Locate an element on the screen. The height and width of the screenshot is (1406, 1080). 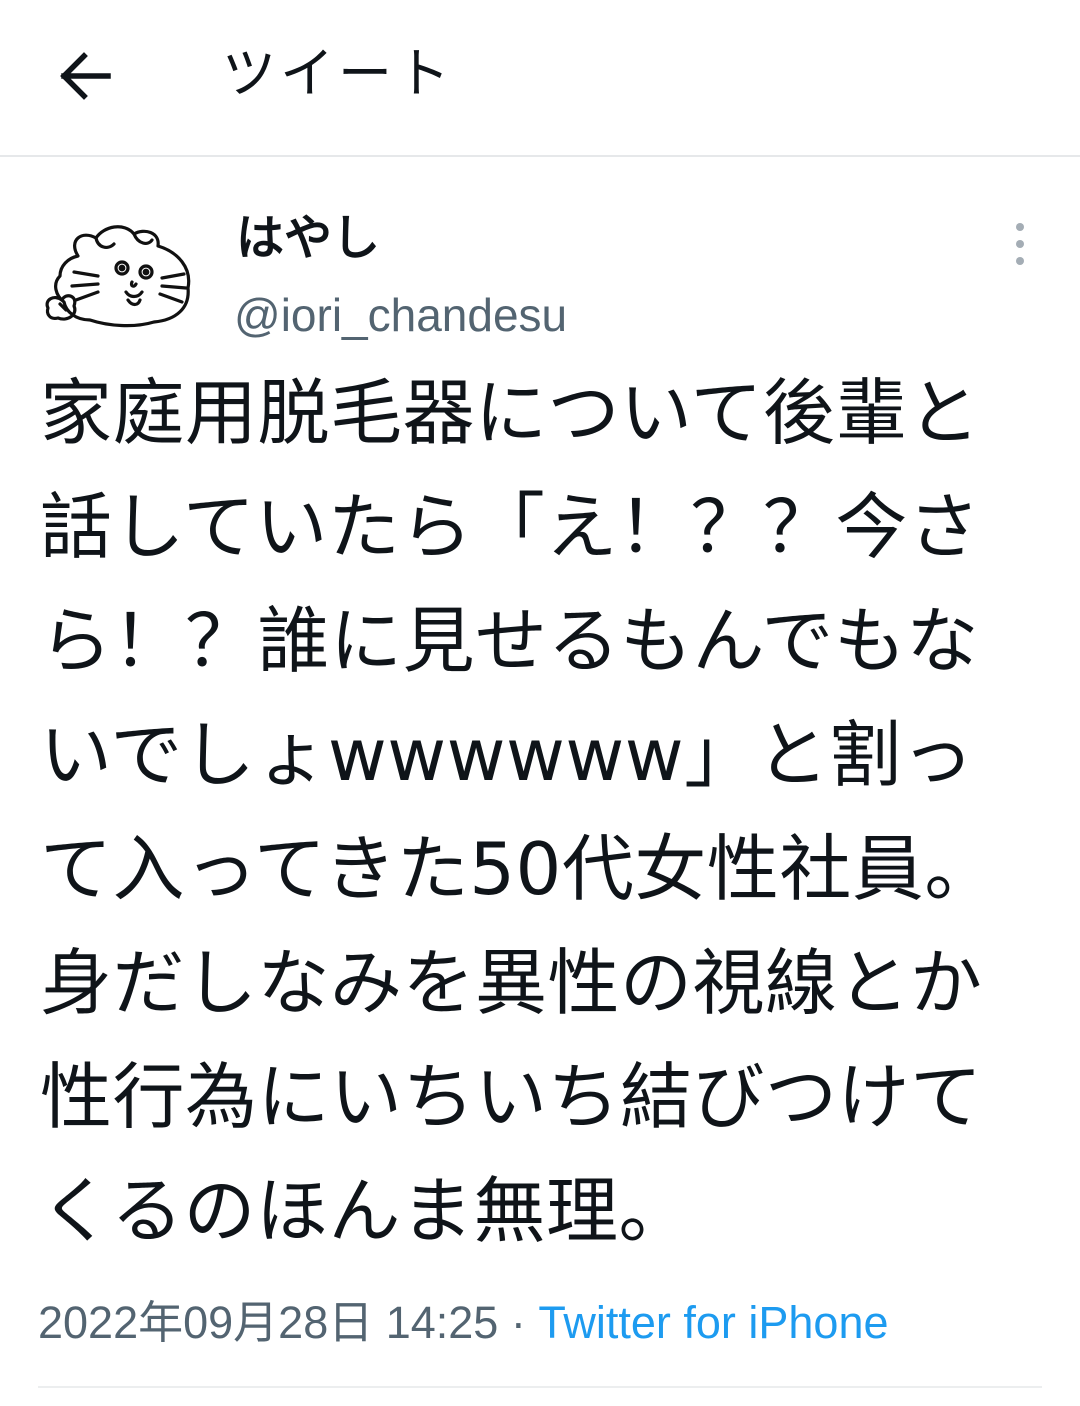
hamster-drawing-avatar is located at coordinates (118, 276).